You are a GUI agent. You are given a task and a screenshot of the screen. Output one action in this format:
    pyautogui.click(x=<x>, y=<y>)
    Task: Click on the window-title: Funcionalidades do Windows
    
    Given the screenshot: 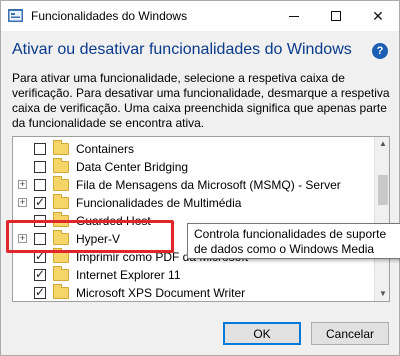 What is the action you would take?
    pyautogui.click(x=109, y=16)
    